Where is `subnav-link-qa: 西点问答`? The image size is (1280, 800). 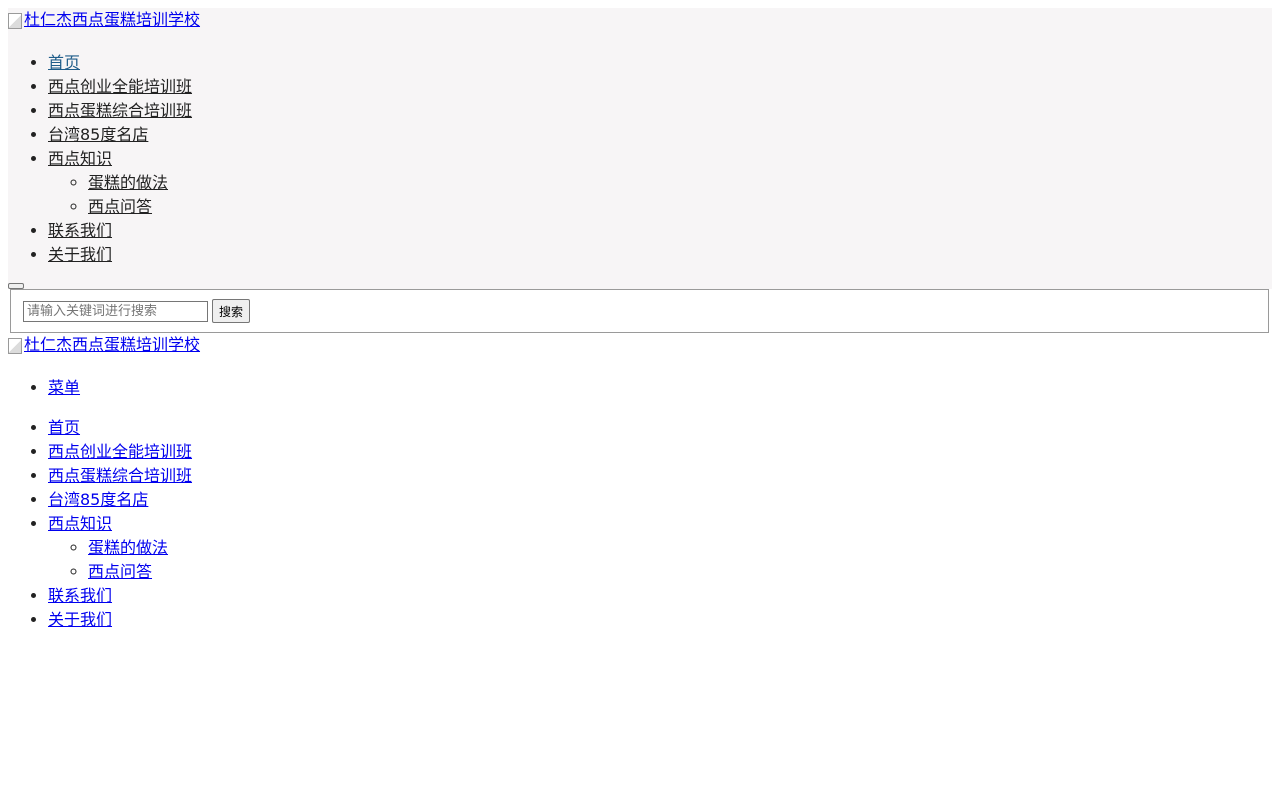 subnav-link-qa: 西点问答 is located at coordinates (120, 206).